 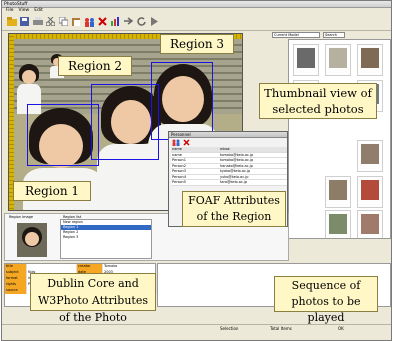 What do you see at coordinates (32, 240) in the screenshot?
I see `region-image-preview` at bounding box center [32, 240].